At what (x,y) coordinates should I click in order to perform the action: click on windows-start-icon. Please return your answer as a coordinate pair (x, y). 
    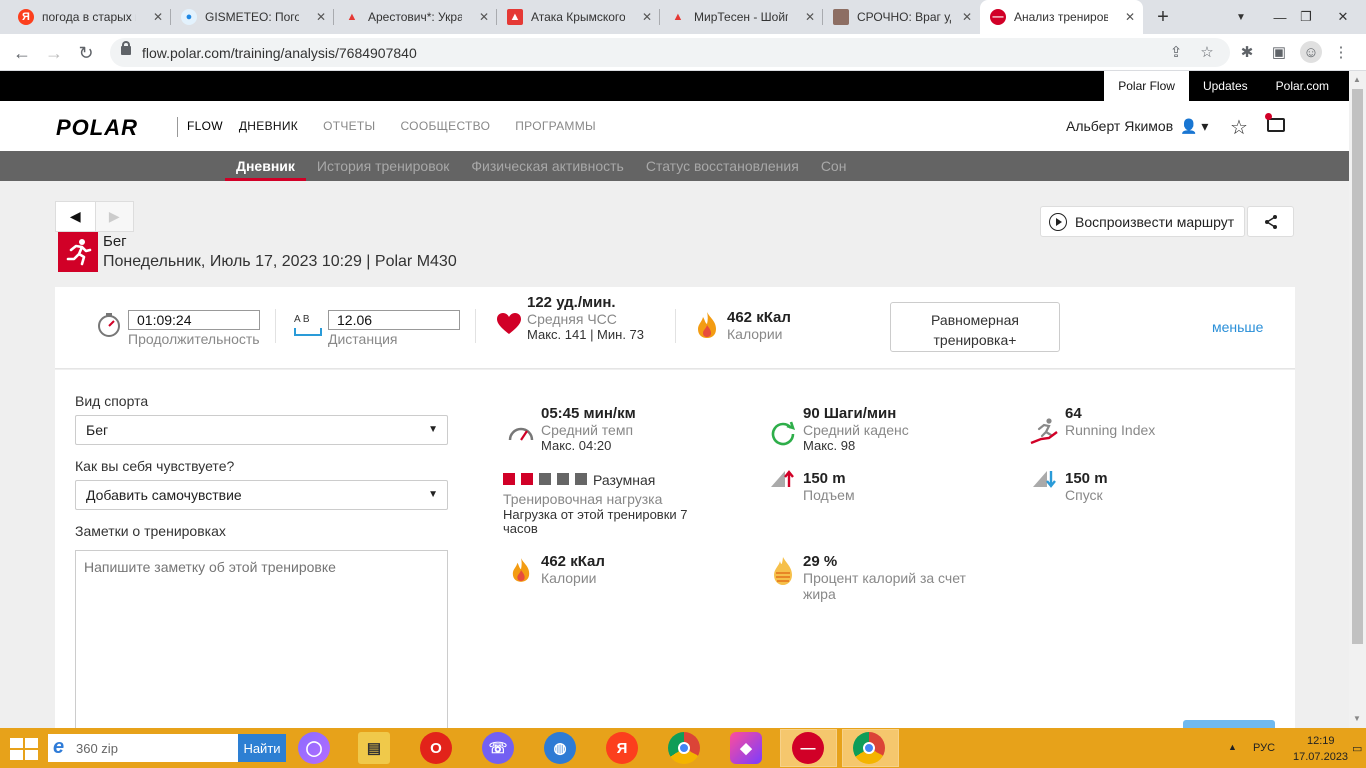
    Looking at the image, I should click on (24, 749).